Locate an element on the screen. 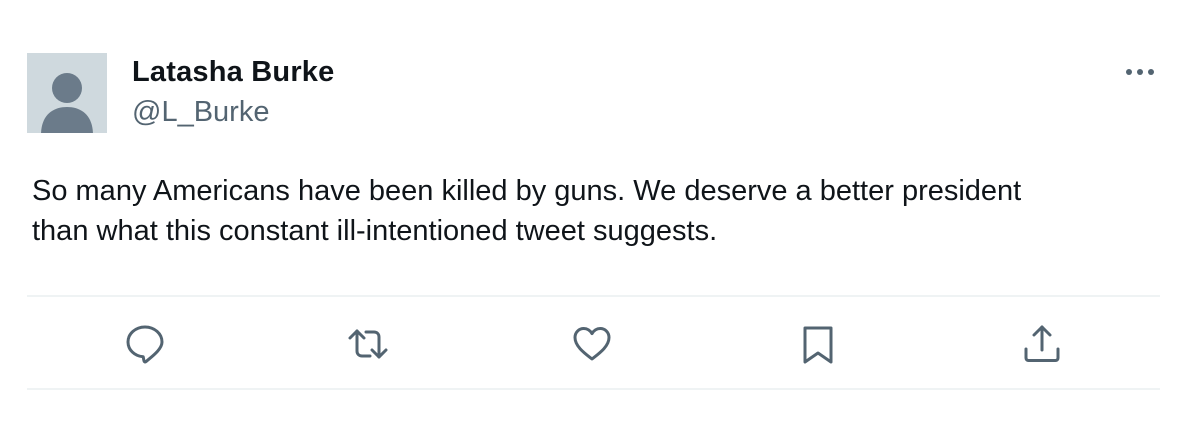  reply-button is located at coordinates (145, 344).